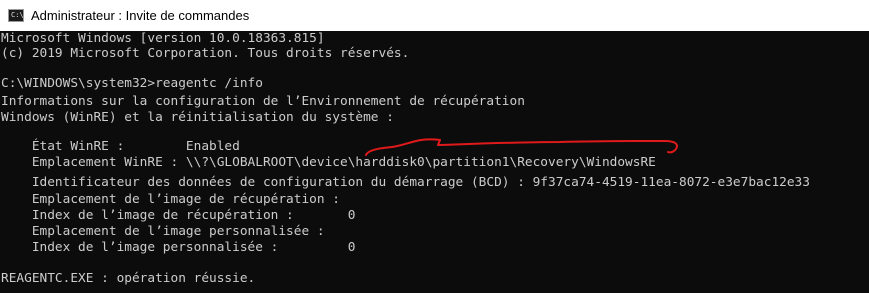 Image resolution: width=869 pixels, height=293 pixels. I want to click on console-line: Emplacement de l’image de récupération :, so click(170, 199).